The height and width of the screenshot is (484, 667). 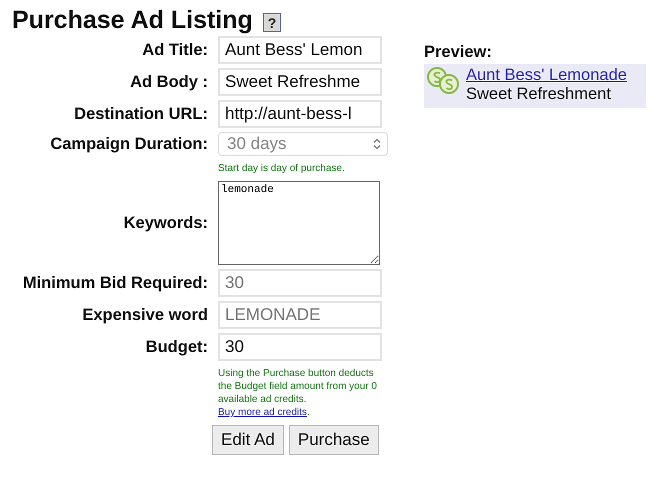 What do you see at coordinates (444, 81) in the screenshot?
I see `coins-icon` at bounding box center [444, 81].